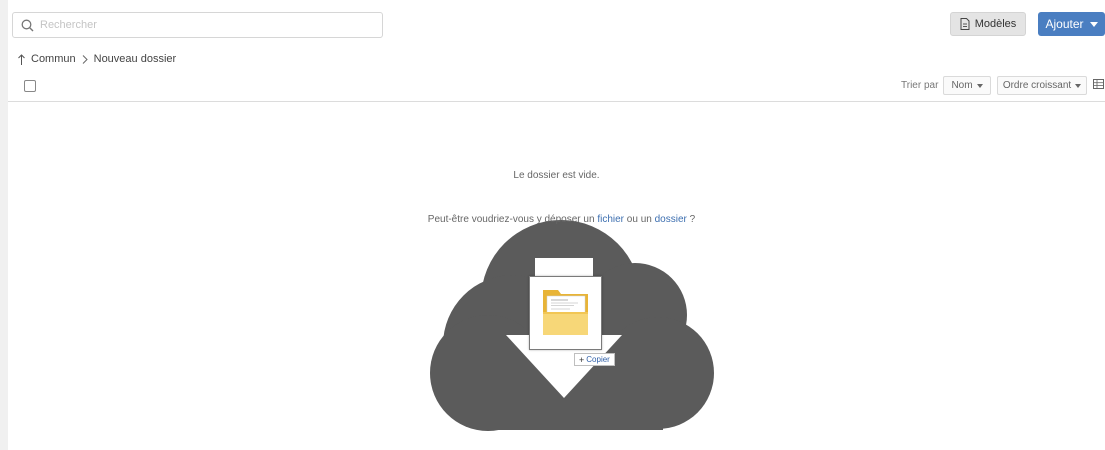 The image size is (1105, 450). What do you see at coordinates (1037, 85) in the screenshot?
I see `sort-order-value: Ordre croissant` at bounding box center [1037, 85].